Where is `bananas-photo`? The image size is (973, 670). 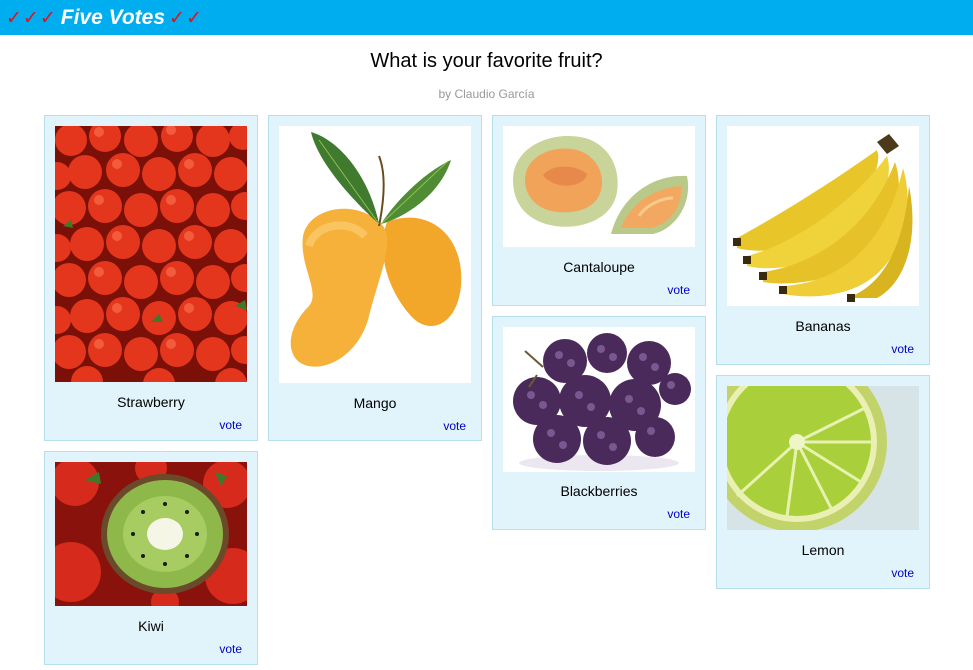
bananas-photo is located at coordinates (823, 216).